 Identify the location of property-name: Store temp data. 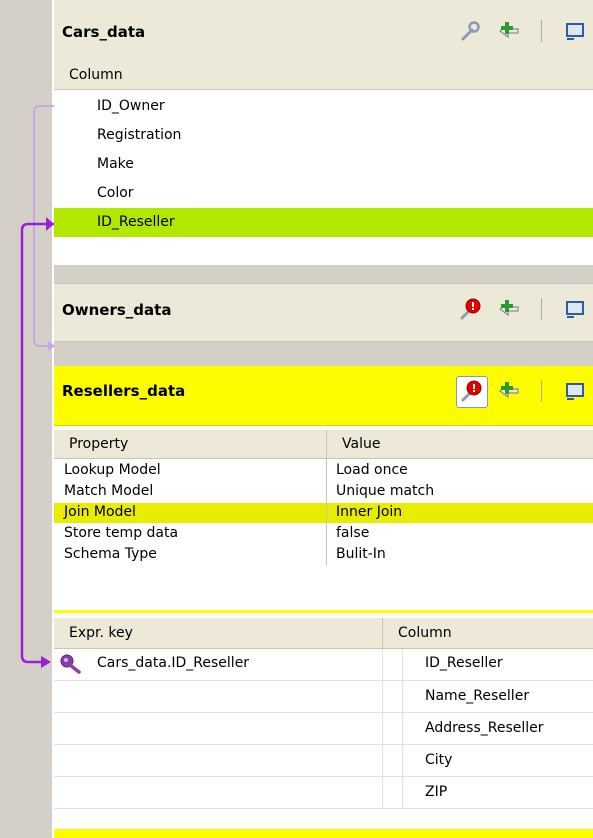
(121, 533).